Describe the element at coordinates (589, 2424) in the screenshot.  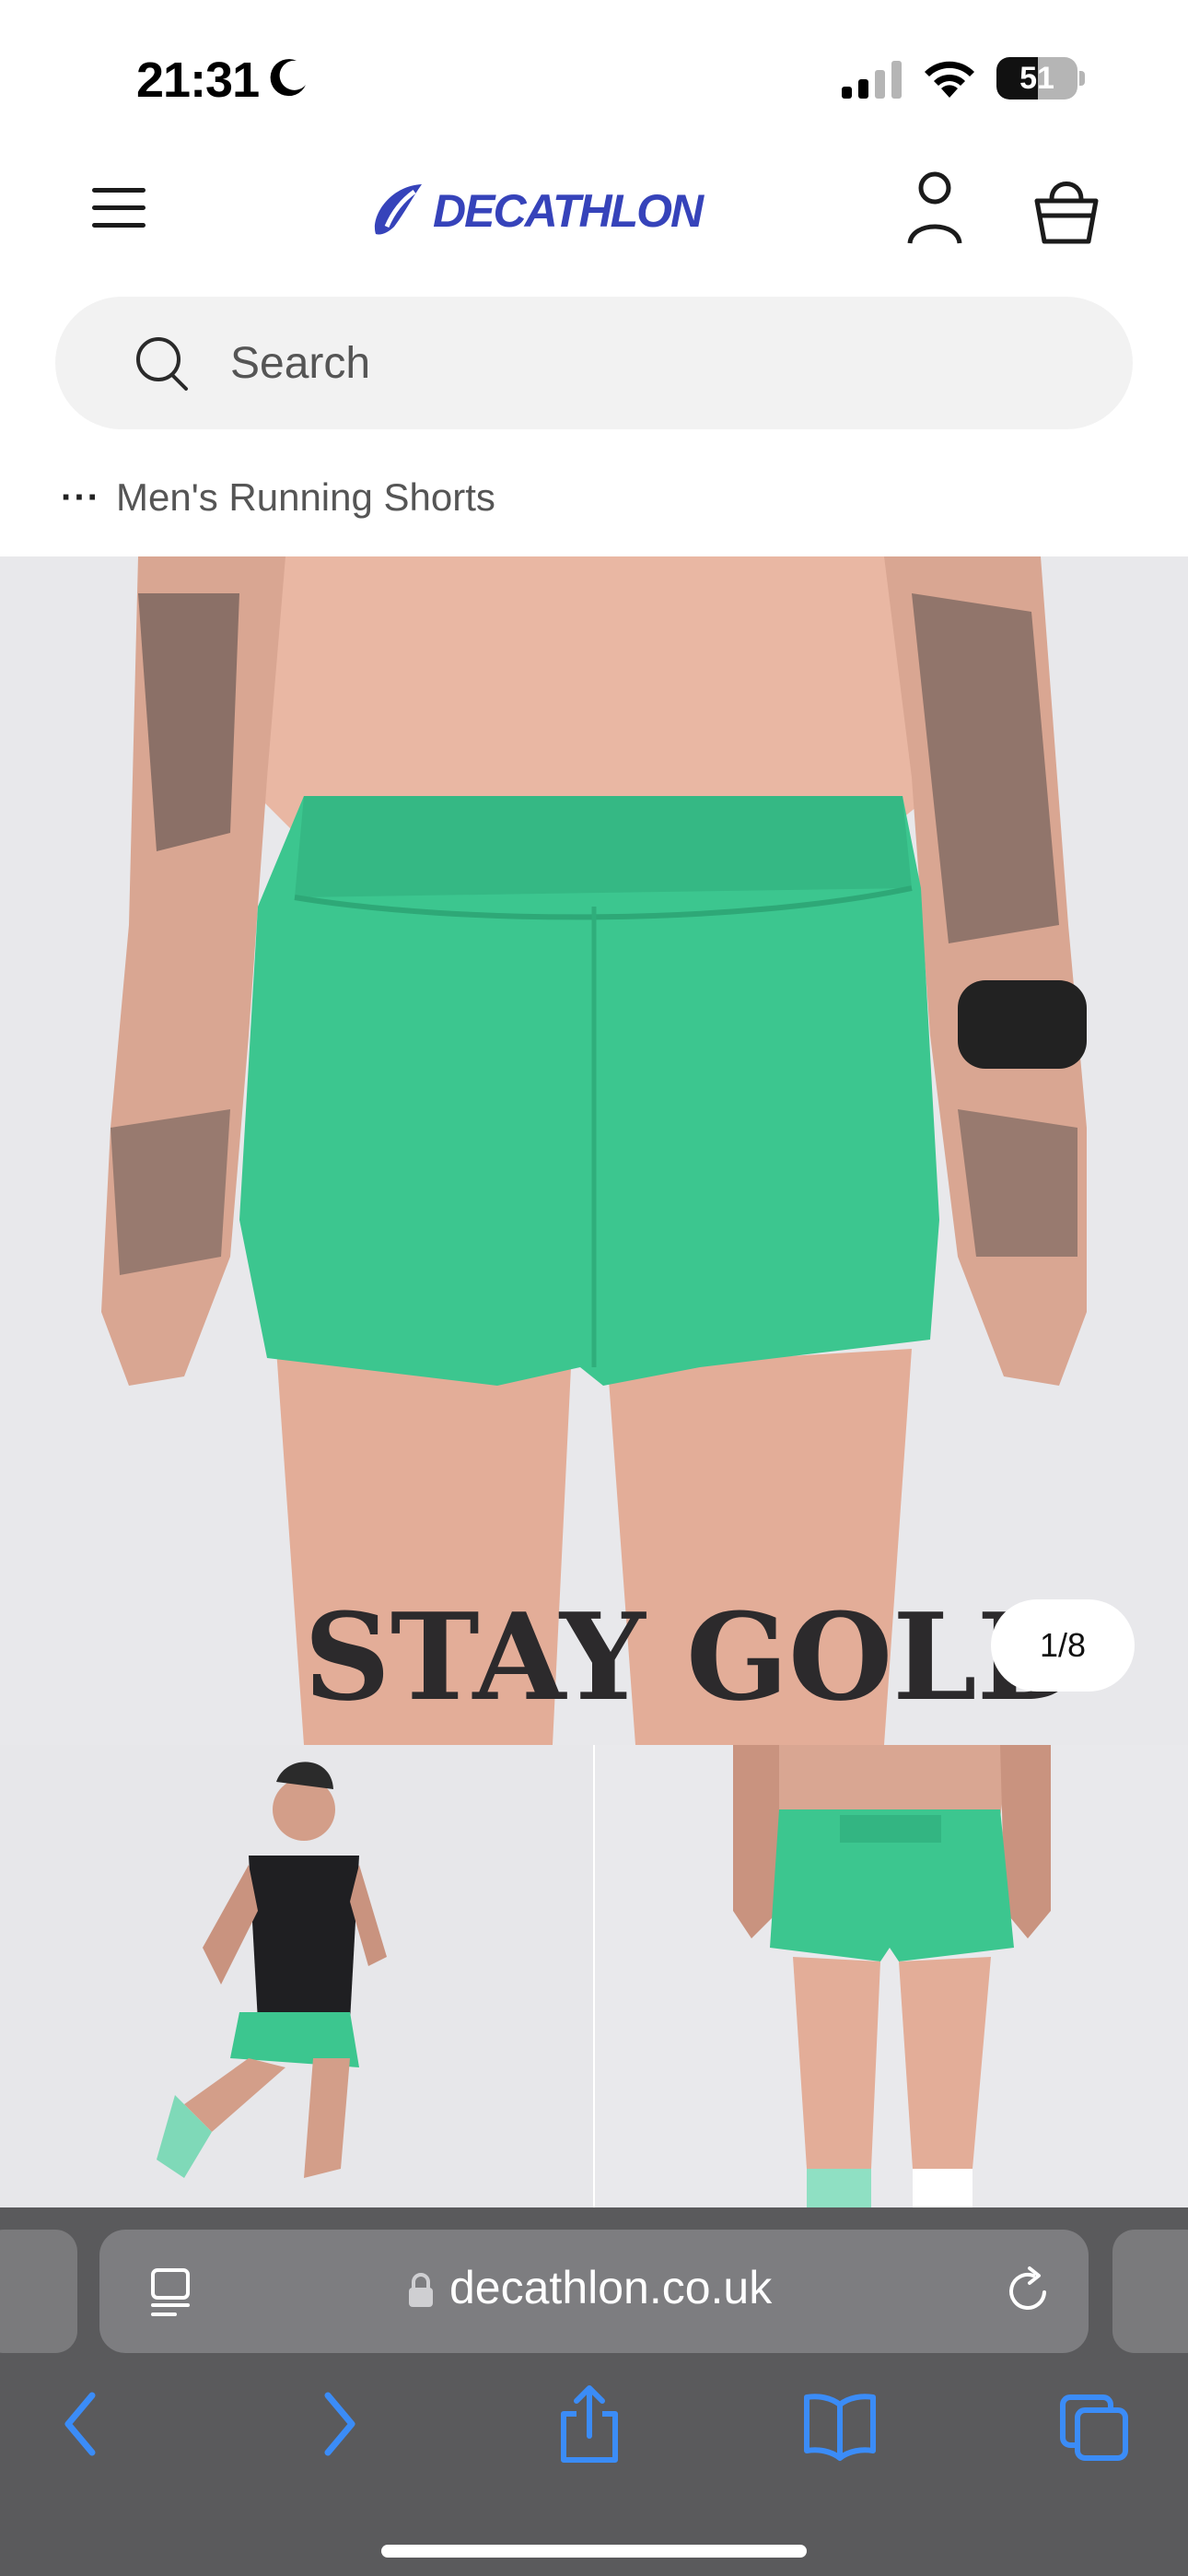
I see `share-icon` at that location.